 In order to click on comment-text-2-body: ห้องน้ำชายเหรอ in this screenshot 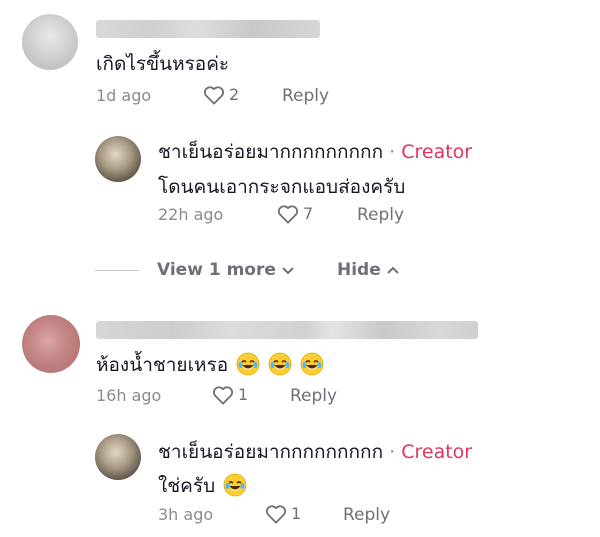, I will do `click(162, 365)`.